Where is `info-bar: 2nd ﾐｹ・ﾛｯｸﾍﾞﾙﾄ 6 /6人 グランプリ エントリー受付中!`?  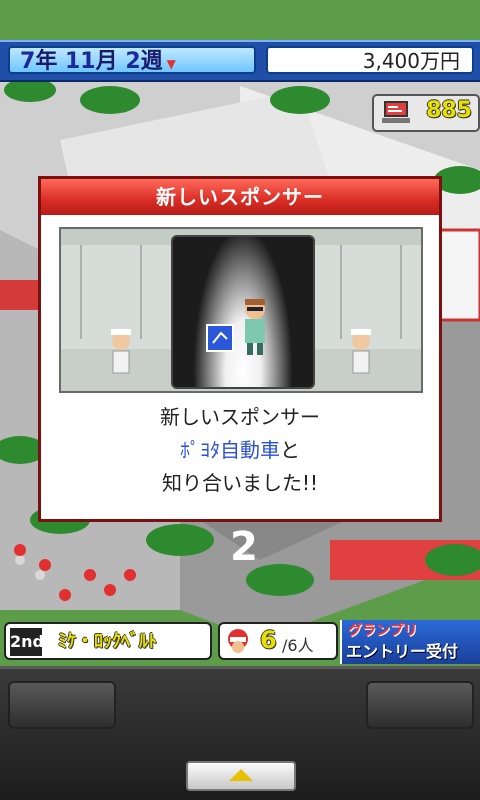
info-bar: 2nd ﾐｹ・ﾛｯｸﾍﾞﾙﾄ 6 /6人 グランプリ エントリー受付中! is located at coordinates (240, 652).